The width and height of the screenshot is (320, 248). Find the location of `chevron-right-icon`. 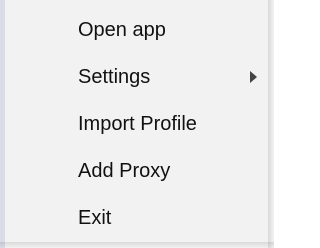

chevron-right-icon is located at coordinates (253, 76).